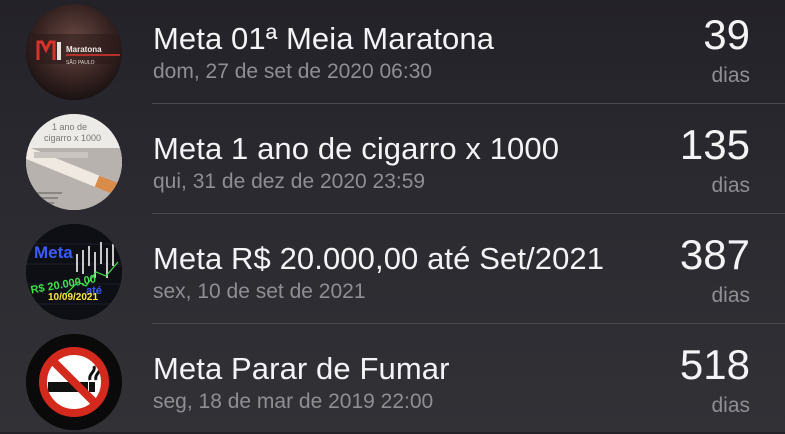 Image resolution: width=785 pixels, height=434 pixels. Describe the element at coordinates (379, 258) in the screenshot. I see `goal-title: Meta R$ 20.000,00 até Set/2021` at that location.